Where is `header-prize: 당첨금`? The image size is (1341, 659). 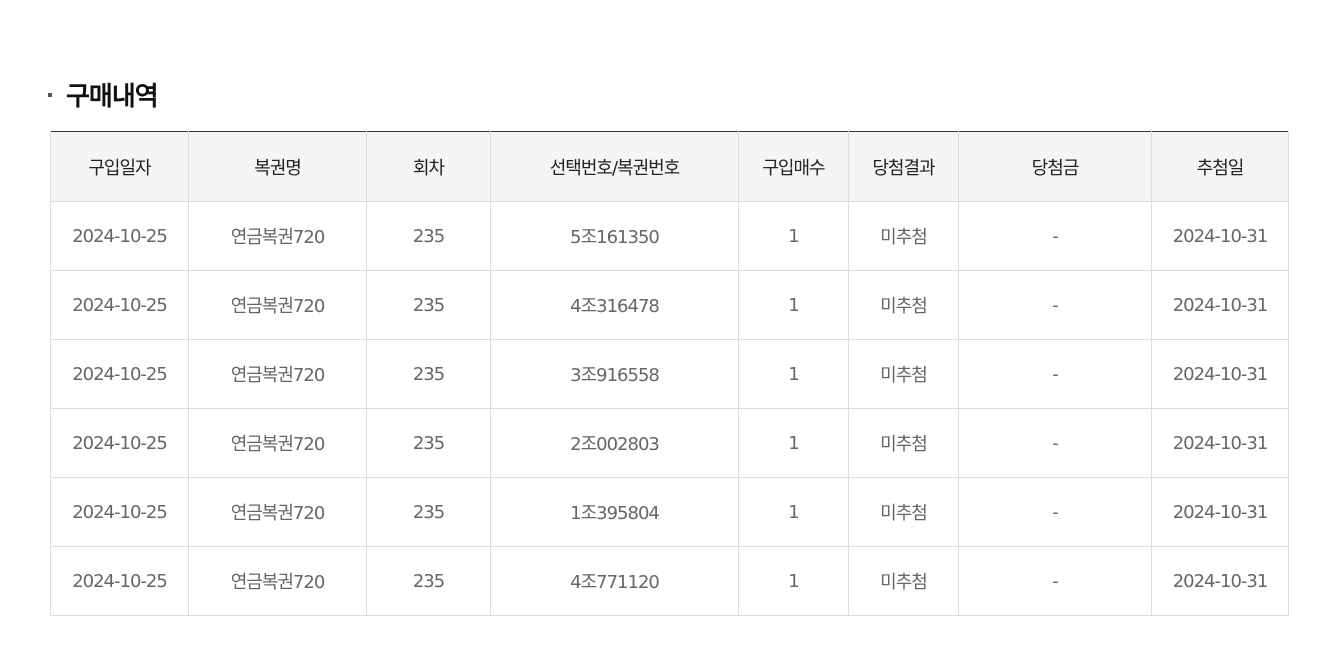
header-prize: 당첨금 is located at coordinates (1055, 166).